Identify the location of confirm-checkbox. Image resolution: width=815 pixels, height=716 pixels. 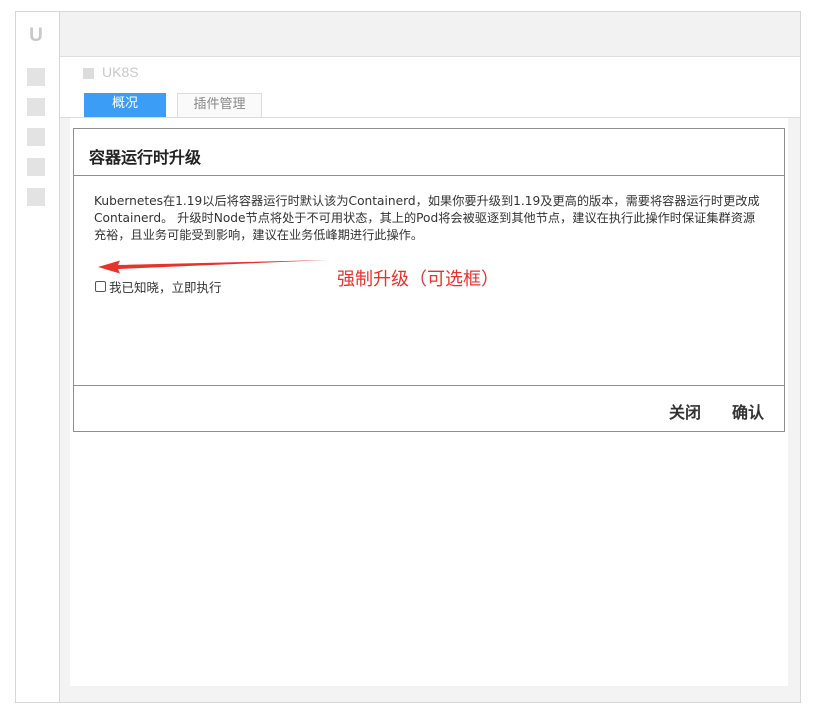
(100, 286).